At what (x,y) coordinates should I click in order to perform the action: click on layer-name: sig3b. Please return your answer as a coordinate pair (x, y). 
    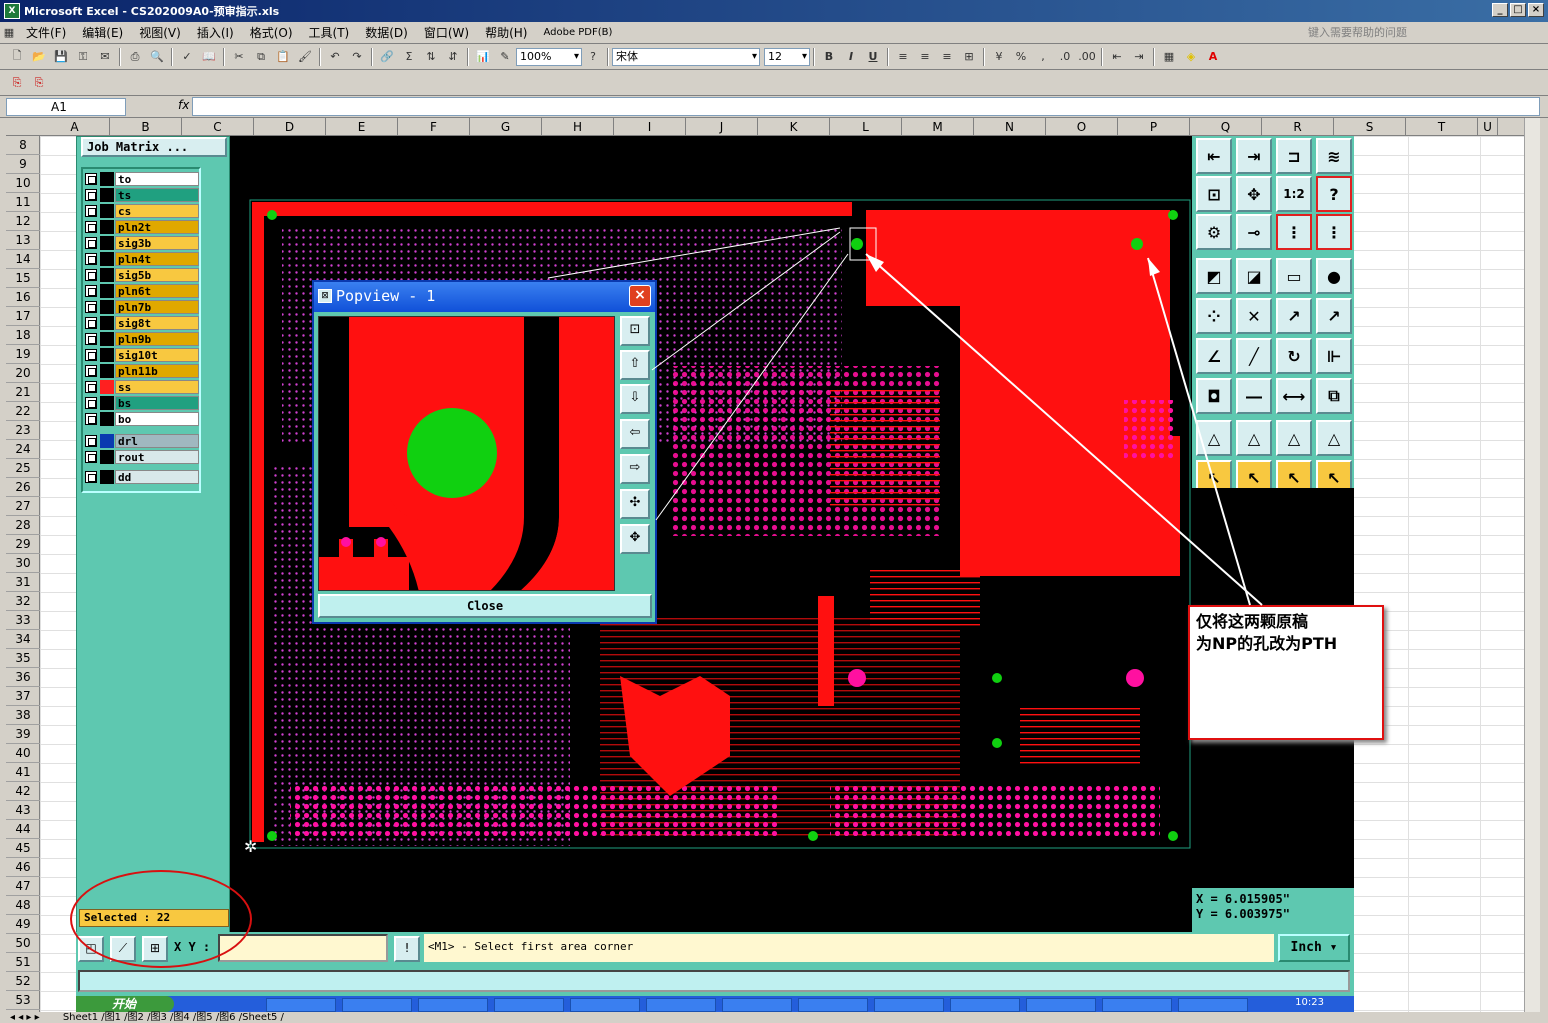
    Looking at the image, I should click on (157, 242).